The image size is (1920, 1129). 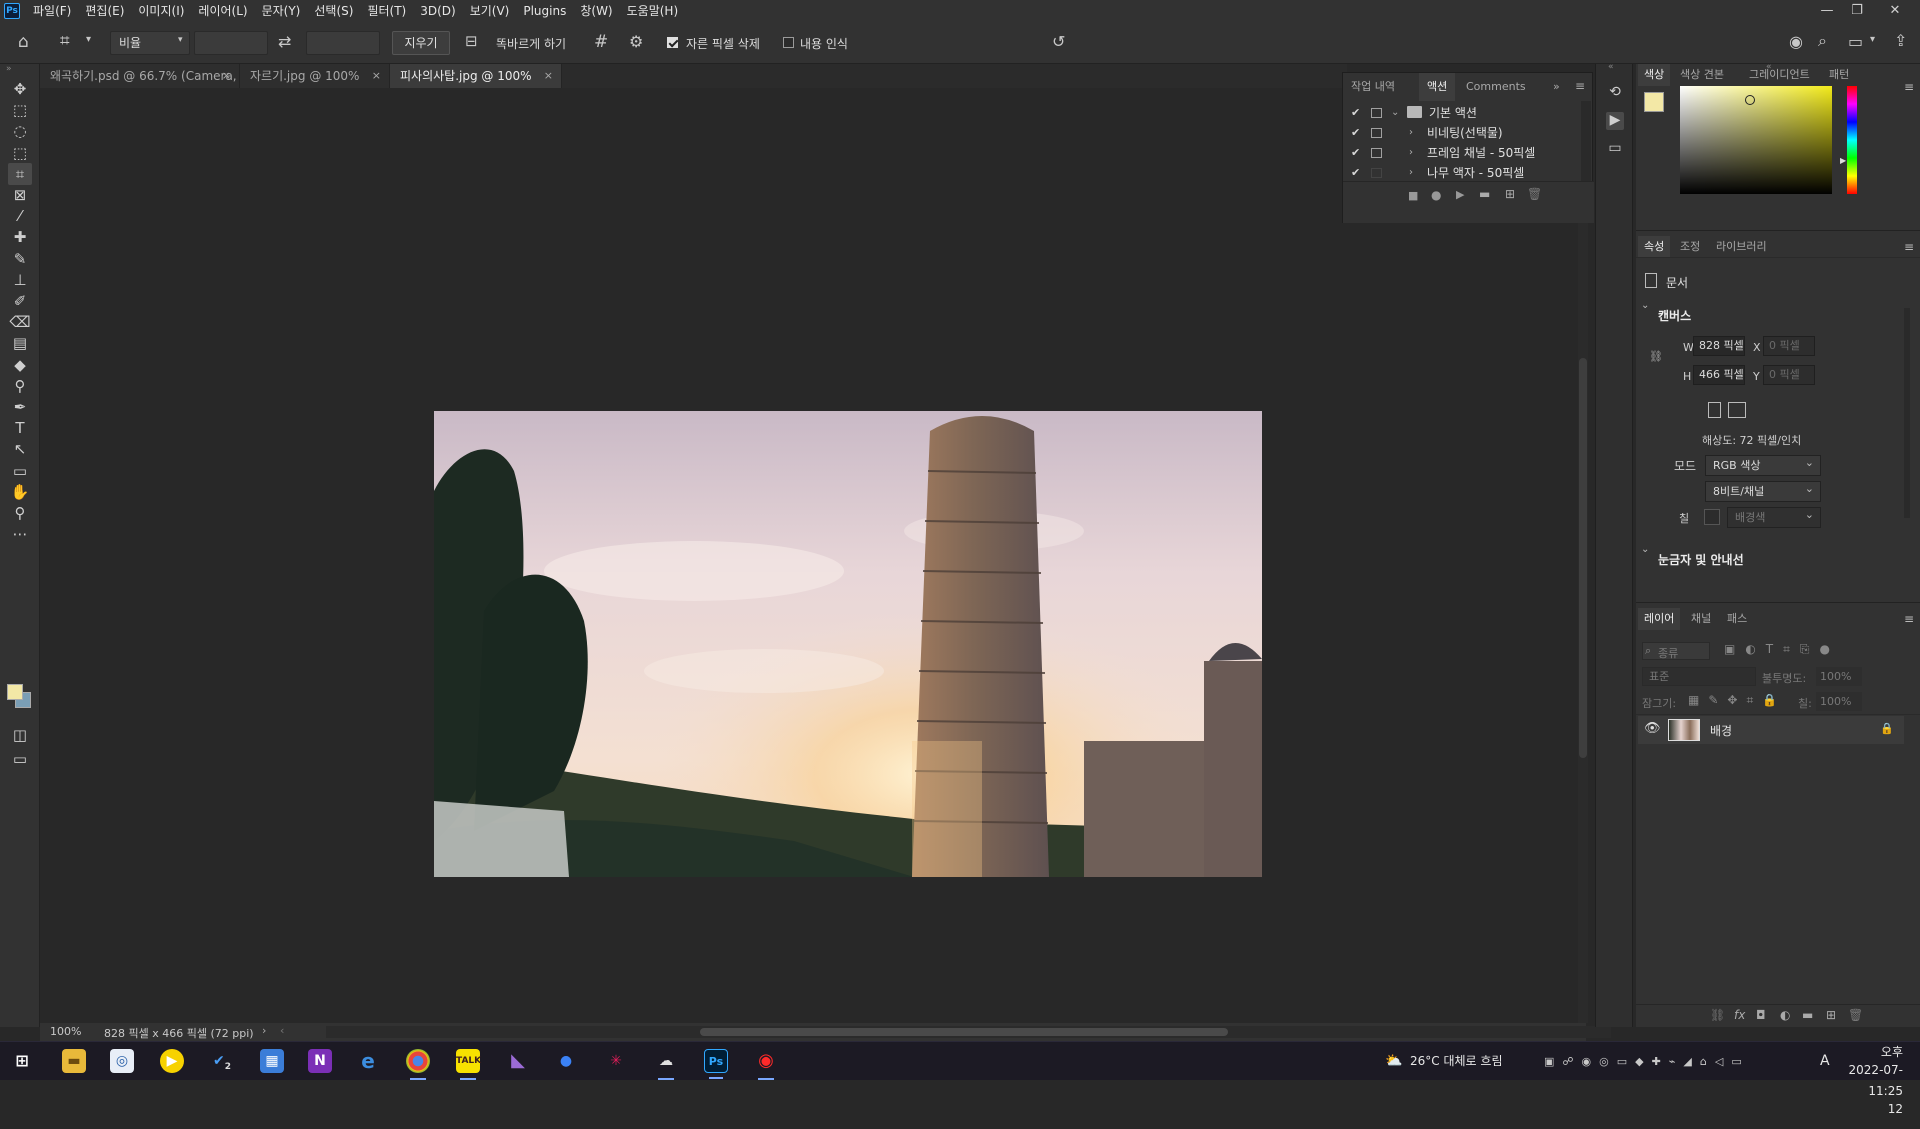 I want to click on maps-icon: ●, so click(x=566, y=1061).